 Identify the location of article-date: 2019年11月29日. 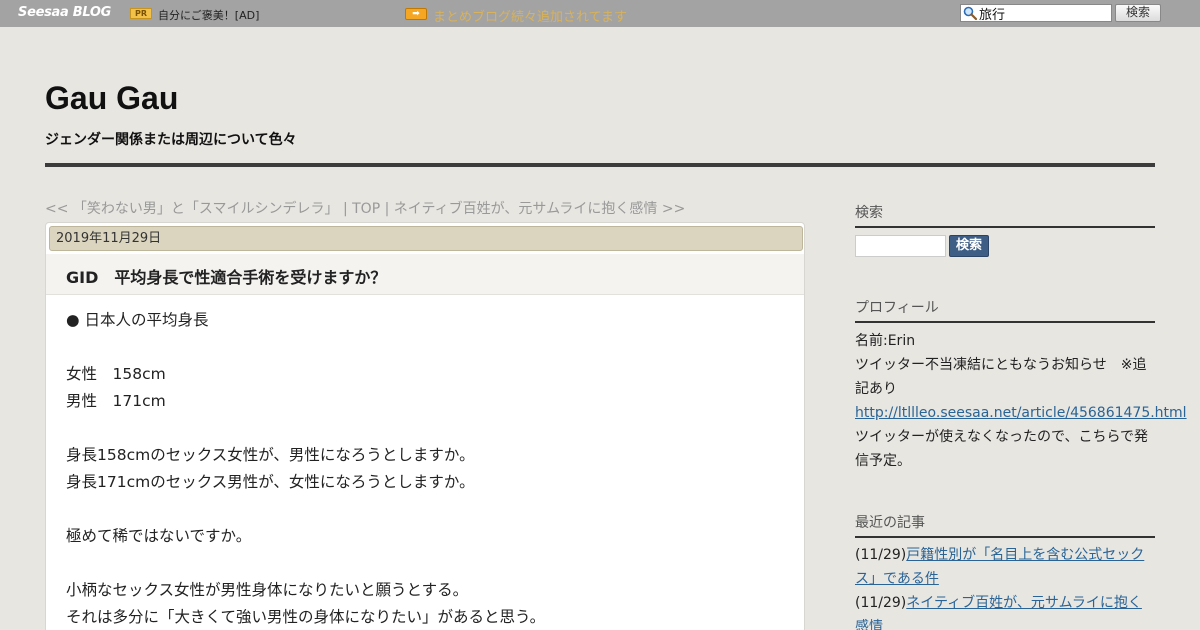
(426, 238).